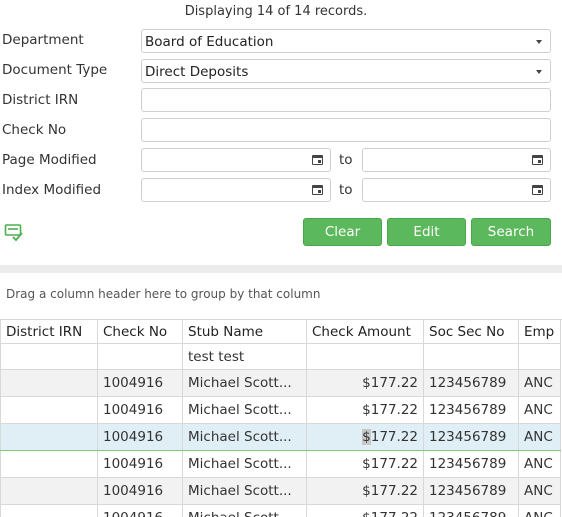 The image size is (562, 517). What do you see at coordinates (196, 72) in the screenshot?
I see `document-type-value: Direct Deposits` at bounding box center [196, 72].